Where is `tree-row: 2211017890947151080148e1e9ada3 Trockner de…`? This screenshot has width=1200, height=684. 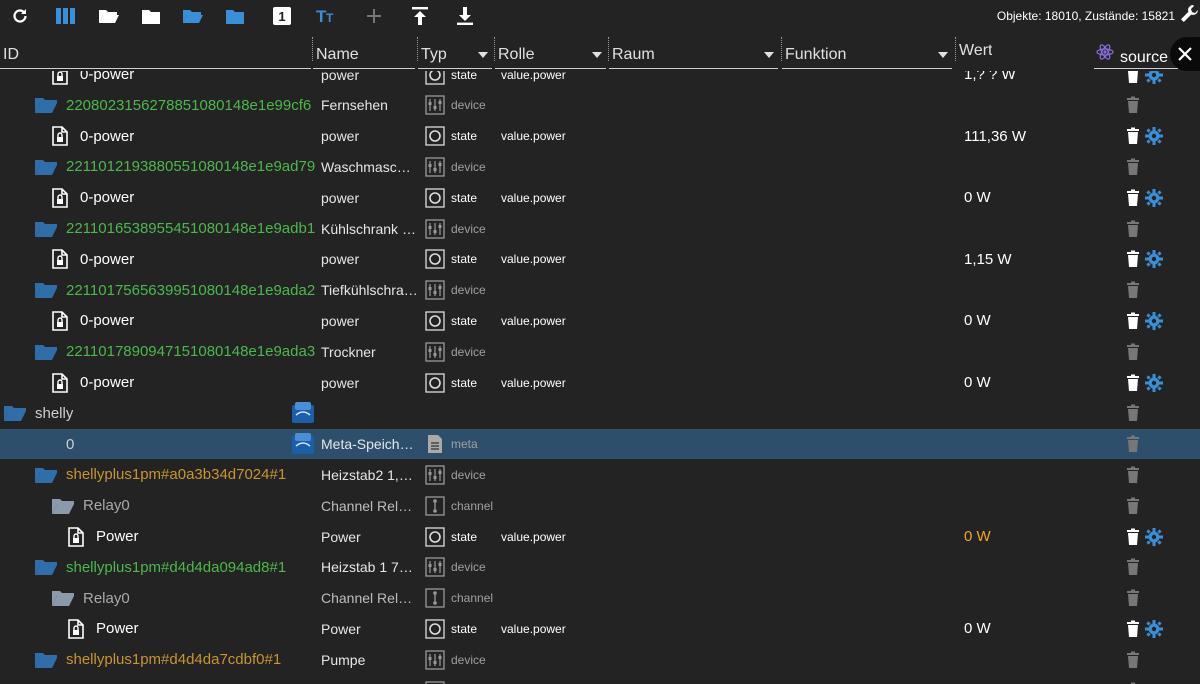 tree-row: 2211017890947151080148e1e9ada3 Trockner de… is located at coordinates (600, 351).